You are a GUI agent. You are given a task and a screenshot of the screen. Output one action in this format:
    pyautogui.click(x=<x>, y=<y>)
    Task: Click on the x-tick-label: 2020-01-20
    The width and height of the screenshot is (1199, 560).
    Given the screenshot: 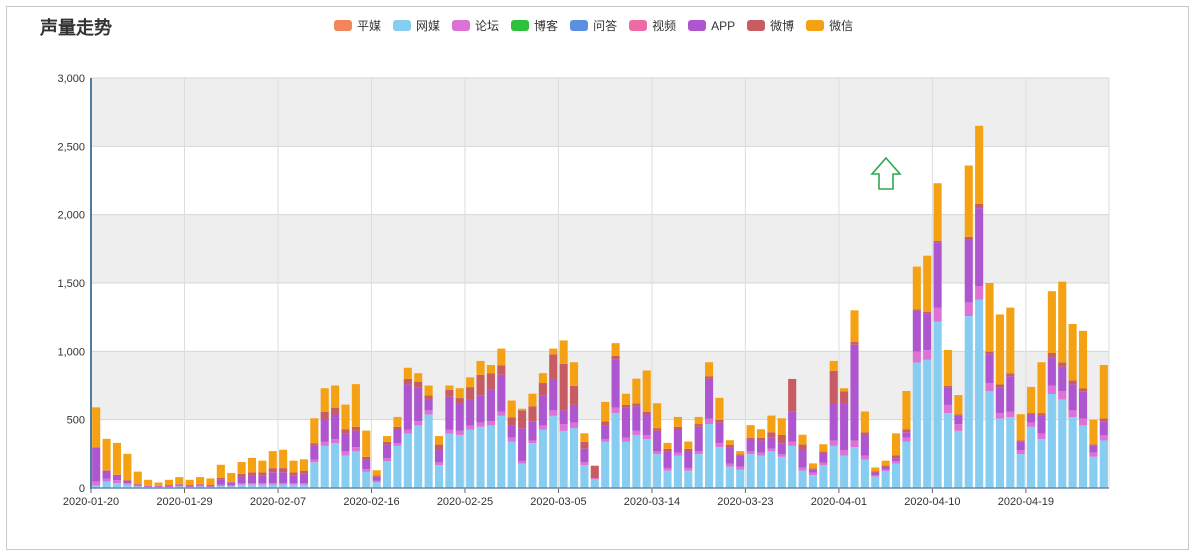 What is the action you would take?
    pyautogui.click(x=91, y=502)
    